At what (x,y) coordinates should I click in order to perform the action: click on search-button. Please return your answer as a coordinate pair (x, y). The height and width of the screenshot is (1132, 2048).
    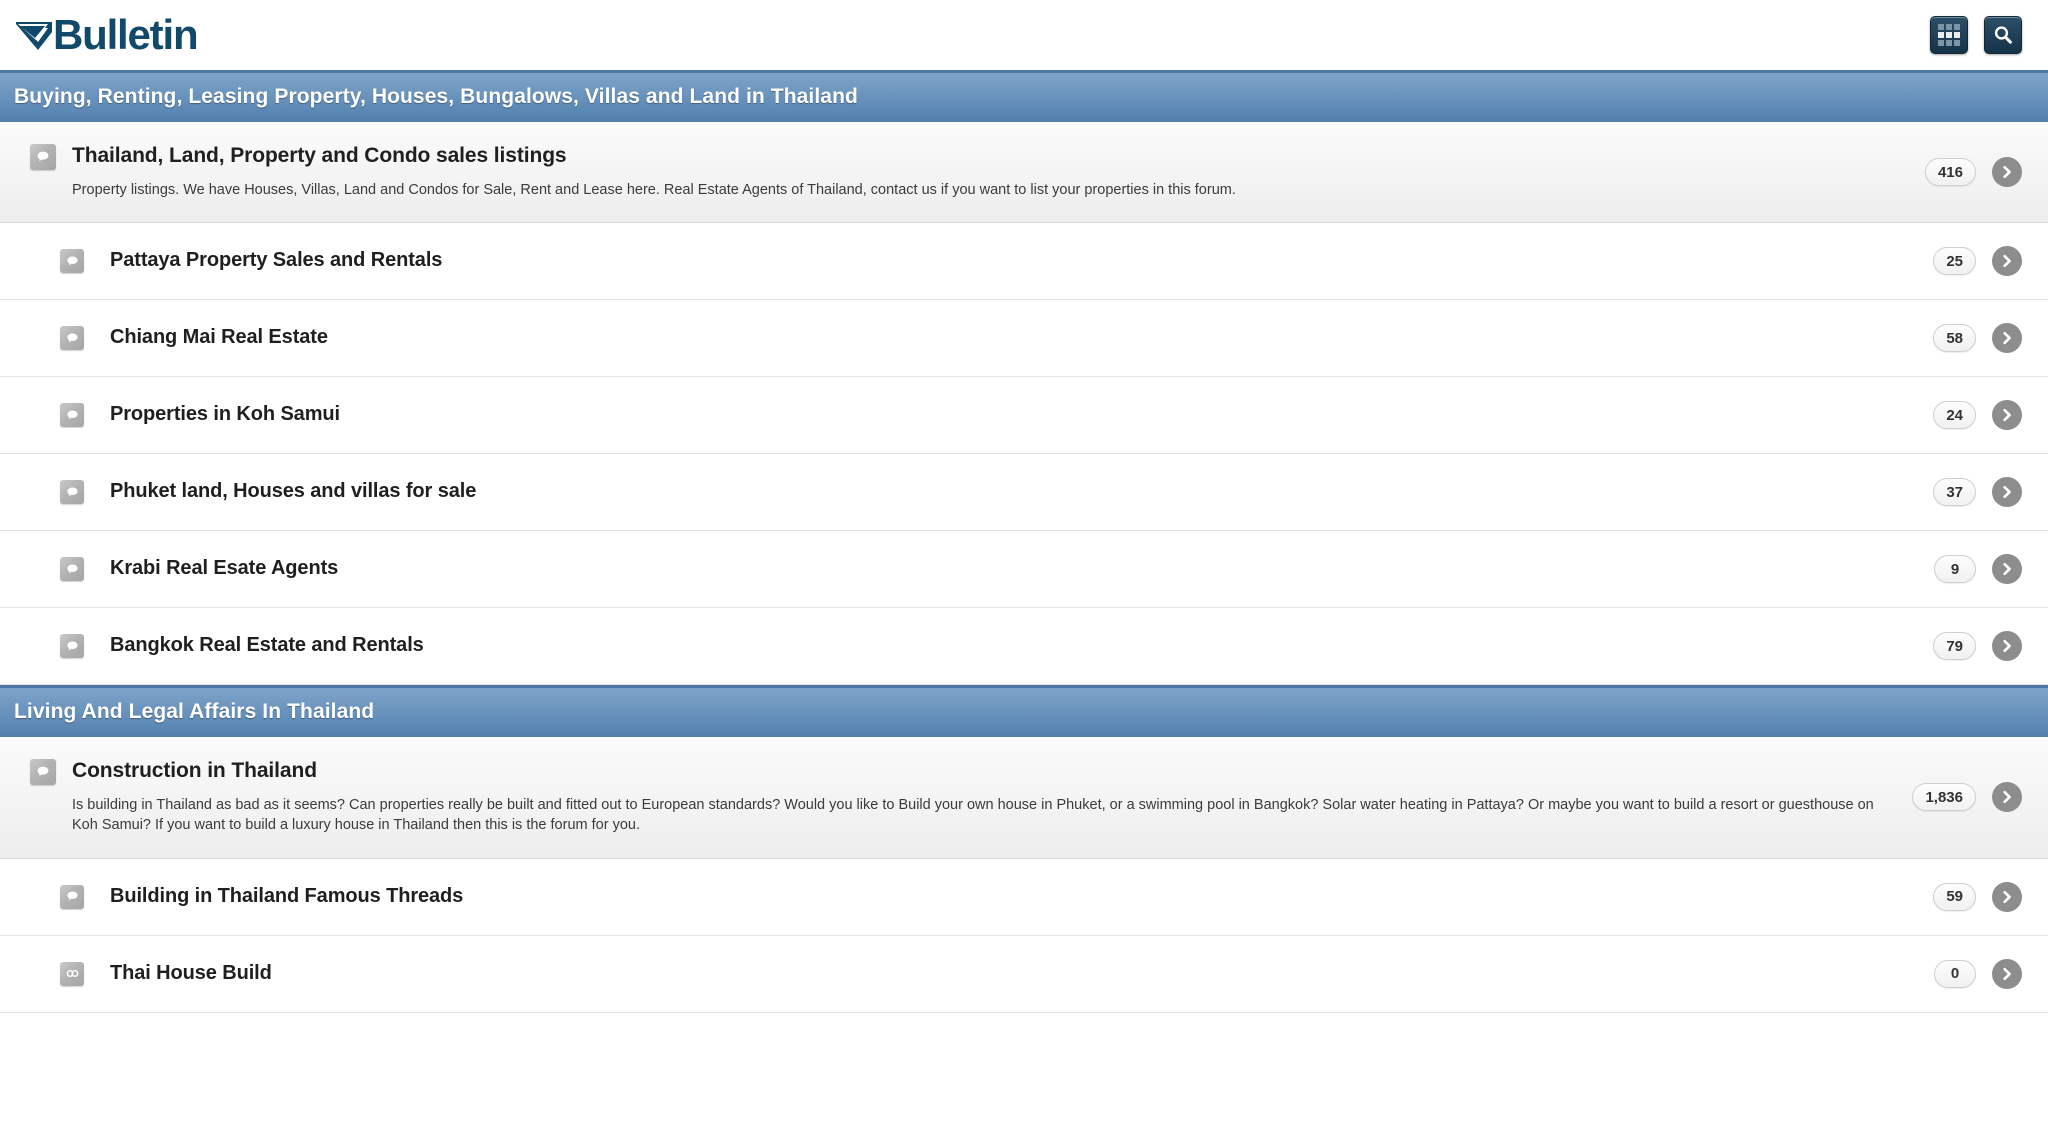
    Looking at the image, I should click on (2003, 35).